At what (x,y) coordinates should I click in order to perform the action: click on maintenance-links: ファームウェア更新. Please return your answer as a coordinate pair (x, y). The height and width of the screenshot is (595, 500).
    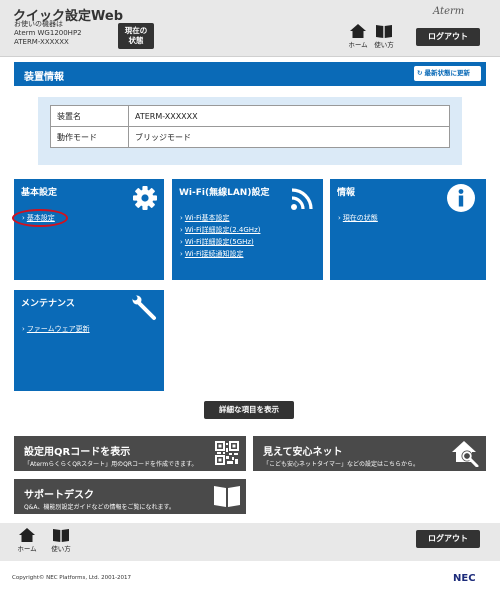
    Looking at the image, I should click on (56, 329).